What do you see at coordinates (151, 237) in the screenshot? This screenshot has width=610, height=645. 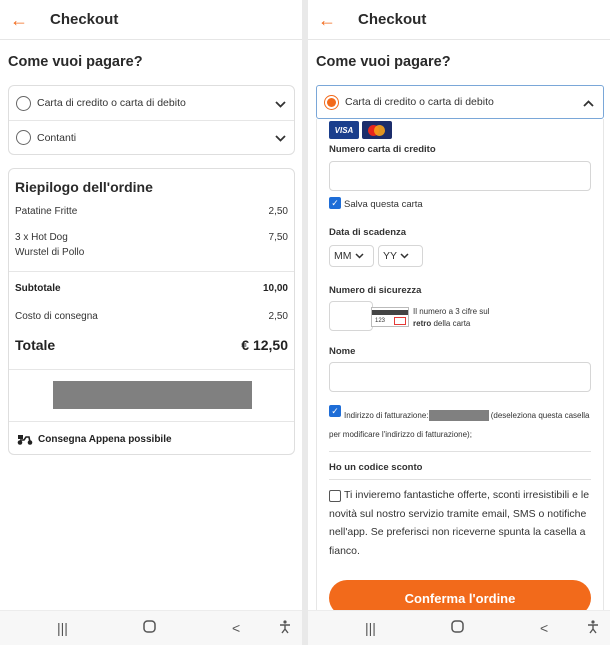 I see `order-item: 3 x Hot Dog 7,50` at bounding box center [151, 237].